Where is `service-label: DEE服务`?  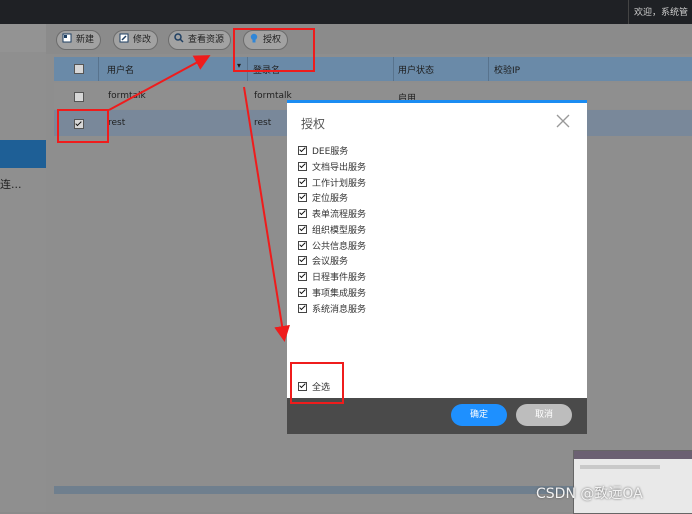 service-label: DEE服务 is located at coordinates (330, 152).